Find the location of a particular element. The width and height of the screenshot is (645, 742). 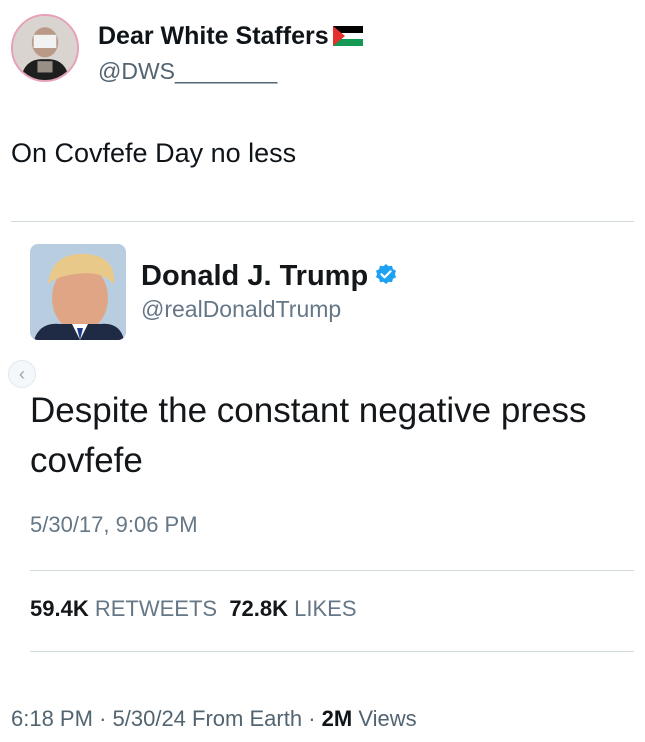

views-count: 2M is located at coordinates (337, 718).